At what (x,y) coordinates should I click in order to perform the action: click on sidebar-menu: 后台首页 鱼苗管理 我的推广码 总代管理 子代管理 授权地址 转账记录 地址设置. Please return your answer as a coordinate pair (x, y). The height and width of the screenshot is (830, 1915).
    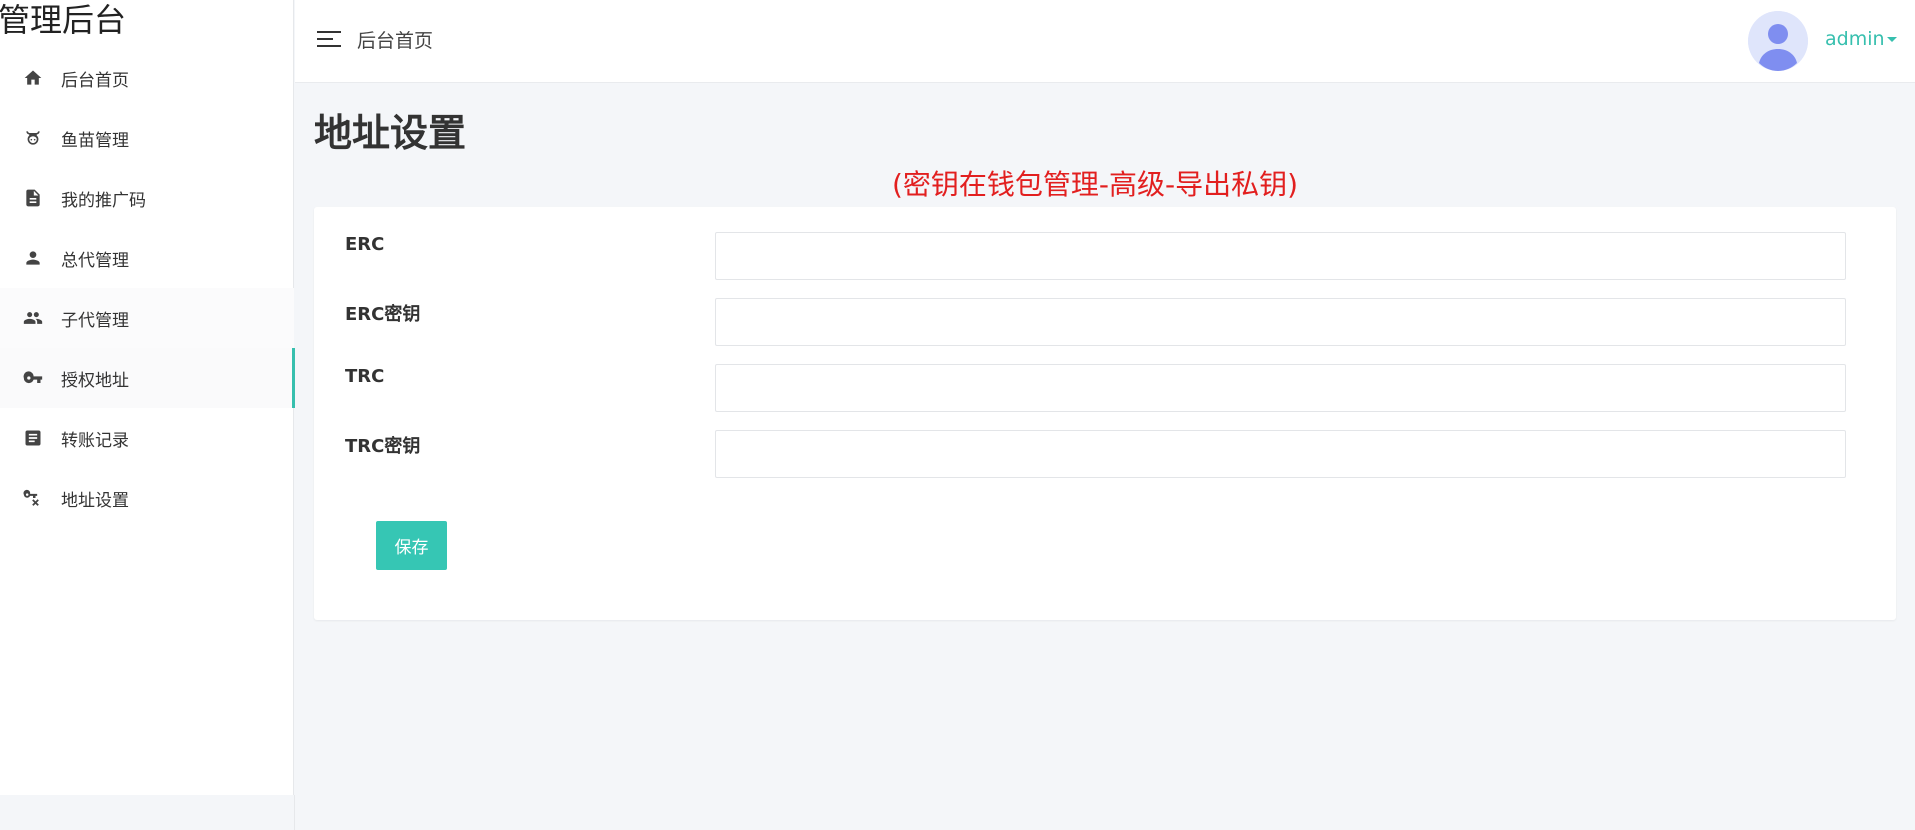
    Looking at the image, I should click on (147, 288).